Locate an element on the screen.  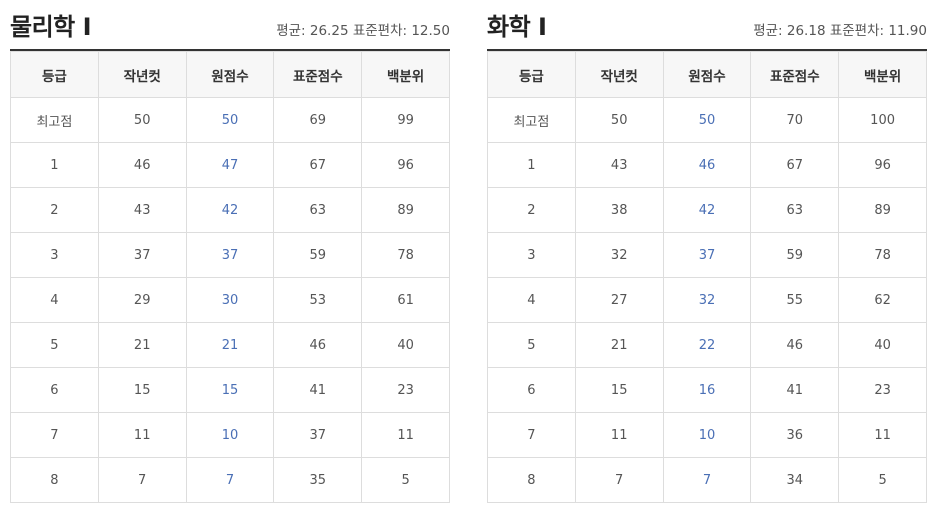
cell-last-year-cut: 37 is located at coordinates (142, 255).